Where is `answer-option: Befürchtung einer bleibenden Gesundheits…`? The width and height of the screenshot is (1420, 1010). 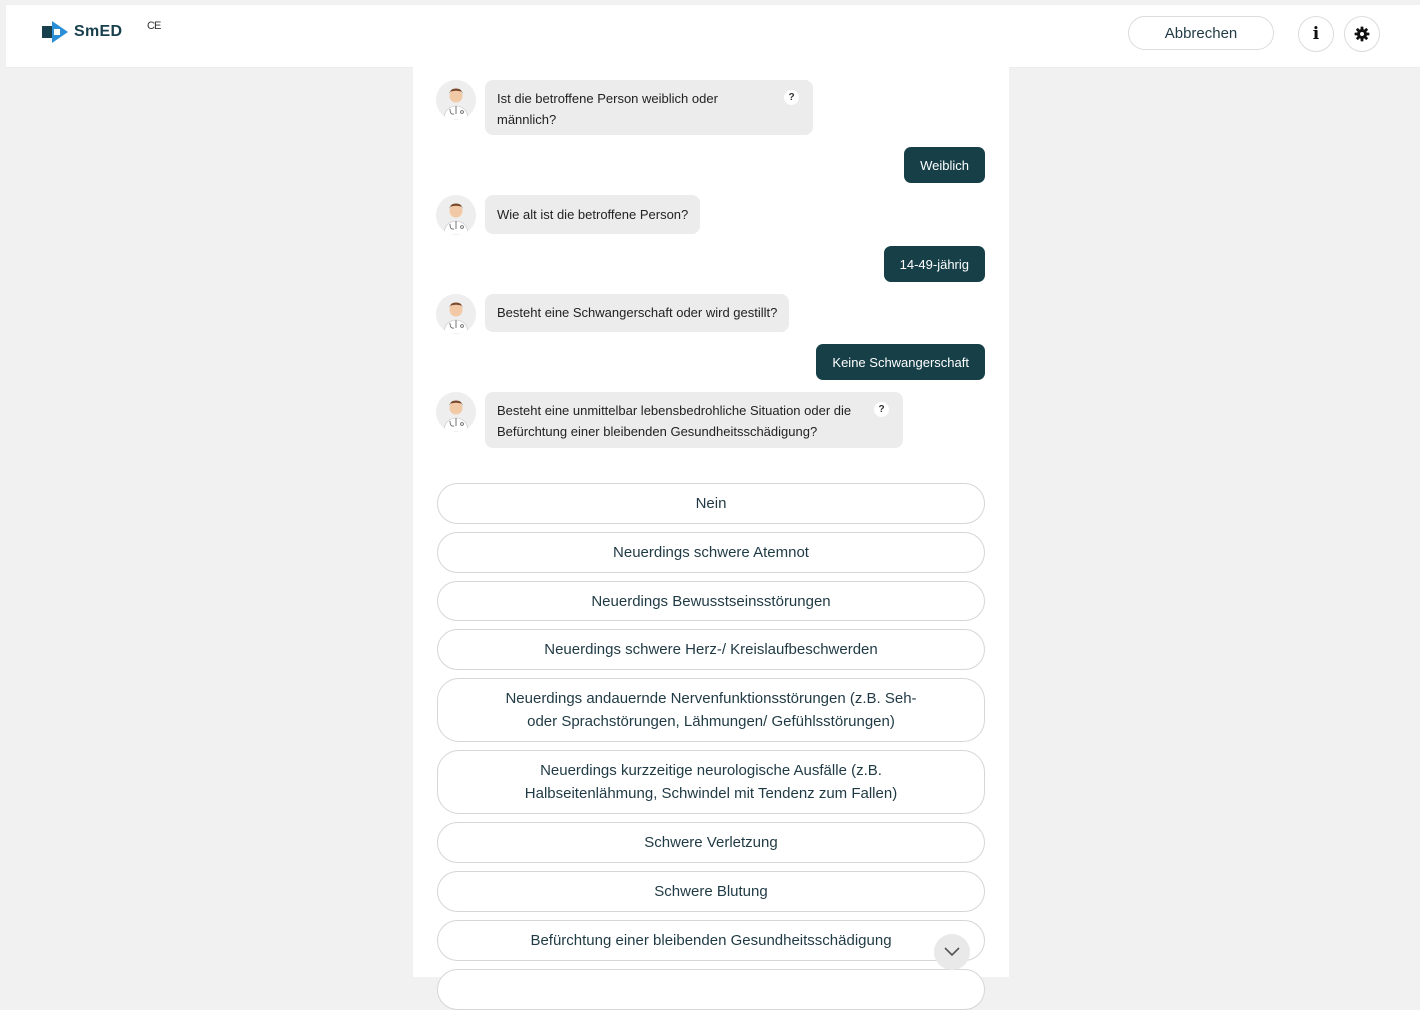
answer-option: Befürchtung einer bleibenden Gesundheits… is located at coordinates (711, 940).